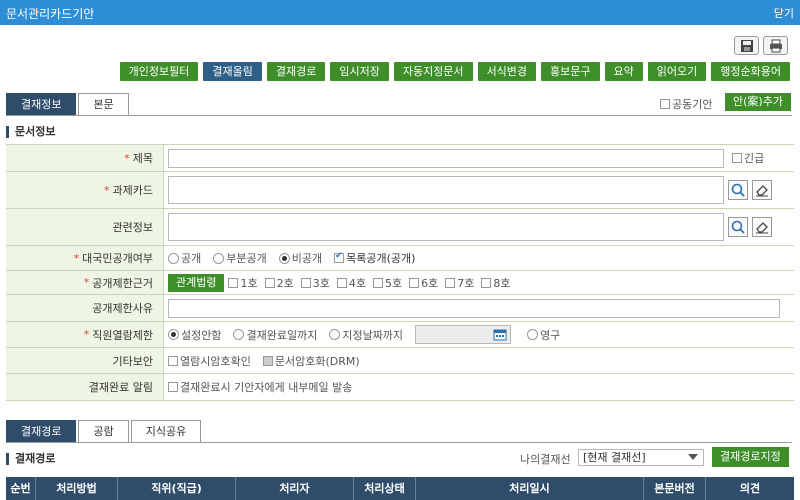 The width and height of the screenshot is (800, 500). Describe the element at coordinates (209, 361) in the screenshot. I see `read-password-checkbox: 열람시암호확인` at that location.